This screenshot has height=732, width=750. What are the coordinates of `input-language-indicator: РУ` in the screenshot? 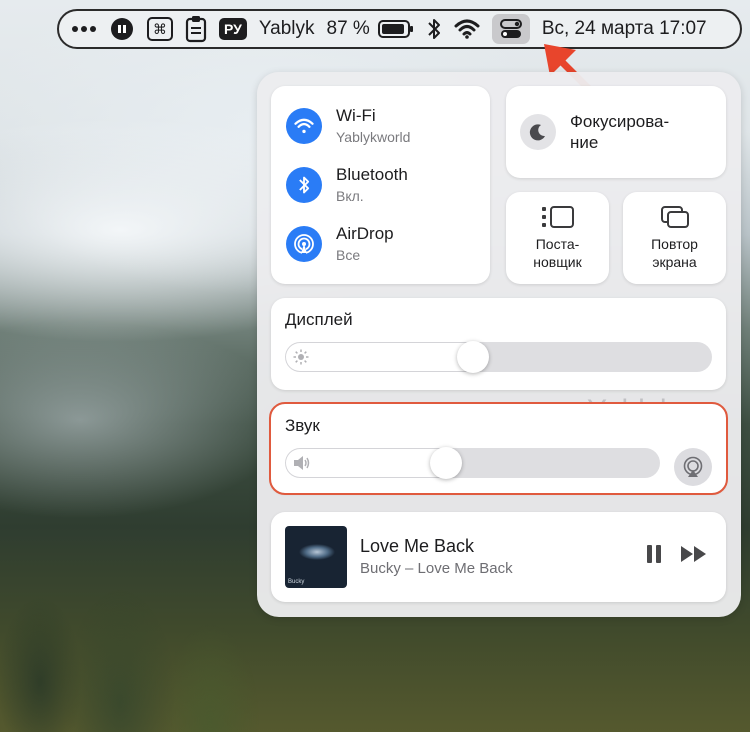 It's located at (233, 29).